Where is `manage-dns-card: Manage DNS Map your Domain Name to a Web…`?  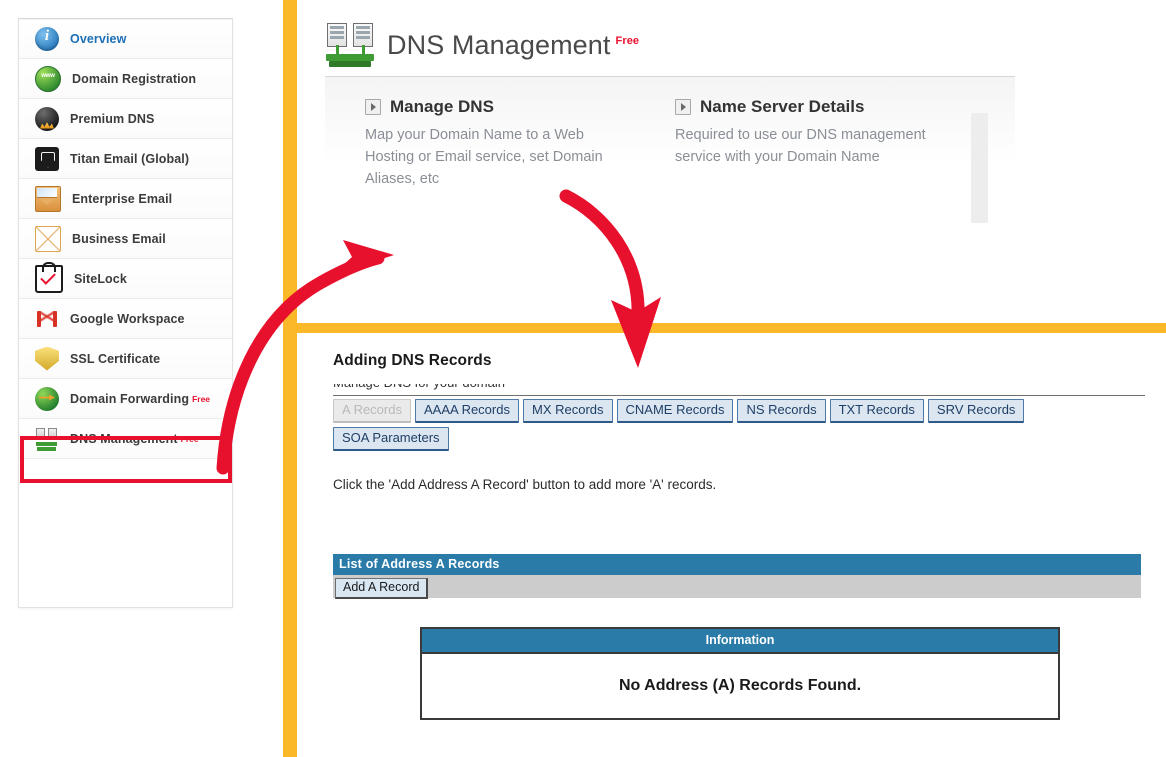
manage-dns-card: Manage DNS Map your Domain Name to a Web… is located at coordinates (510, 143).